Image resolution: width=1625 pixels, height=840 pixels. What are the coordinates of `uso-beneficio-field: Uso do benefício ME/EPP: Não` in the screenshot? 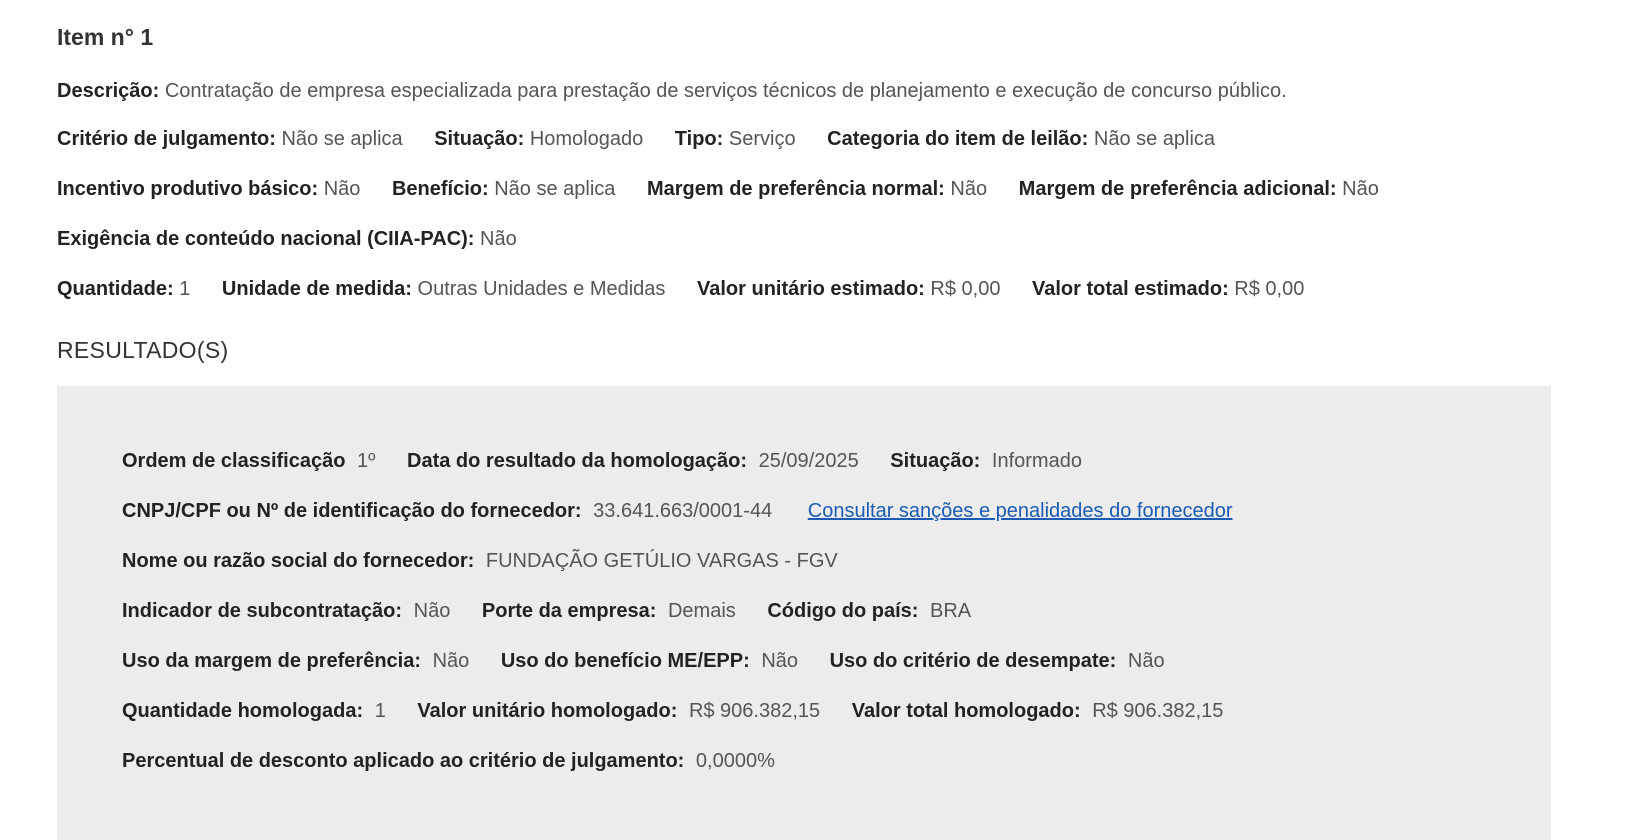 It's located at (652, 661).